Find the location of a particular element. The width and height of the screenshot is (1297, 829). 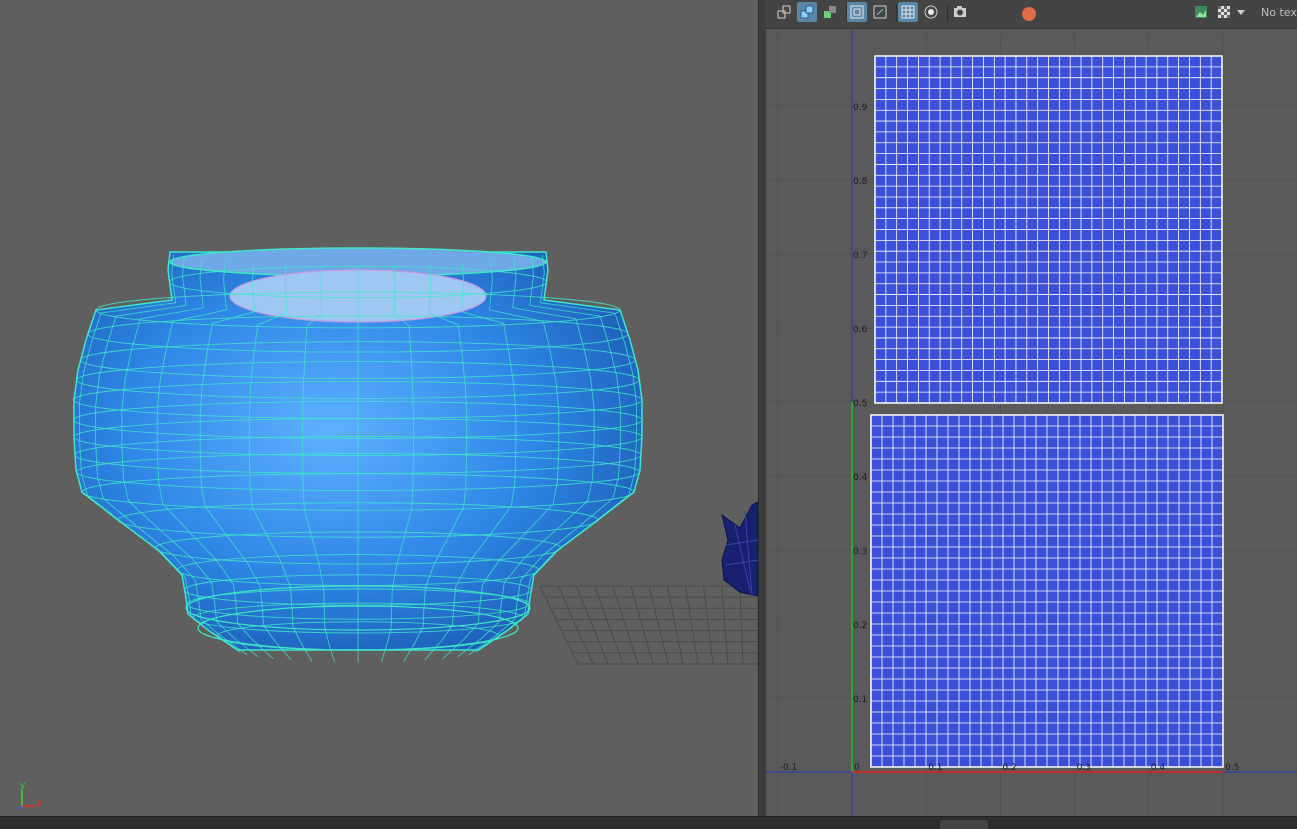

snap-icon is located at coordinates (931, 12).